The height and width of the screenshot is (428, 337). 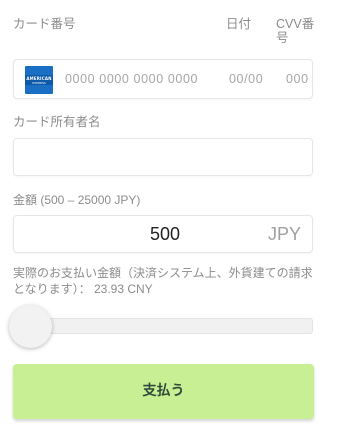 I want to click on expiry-date-label: 日付, so click(x=239, y=24).